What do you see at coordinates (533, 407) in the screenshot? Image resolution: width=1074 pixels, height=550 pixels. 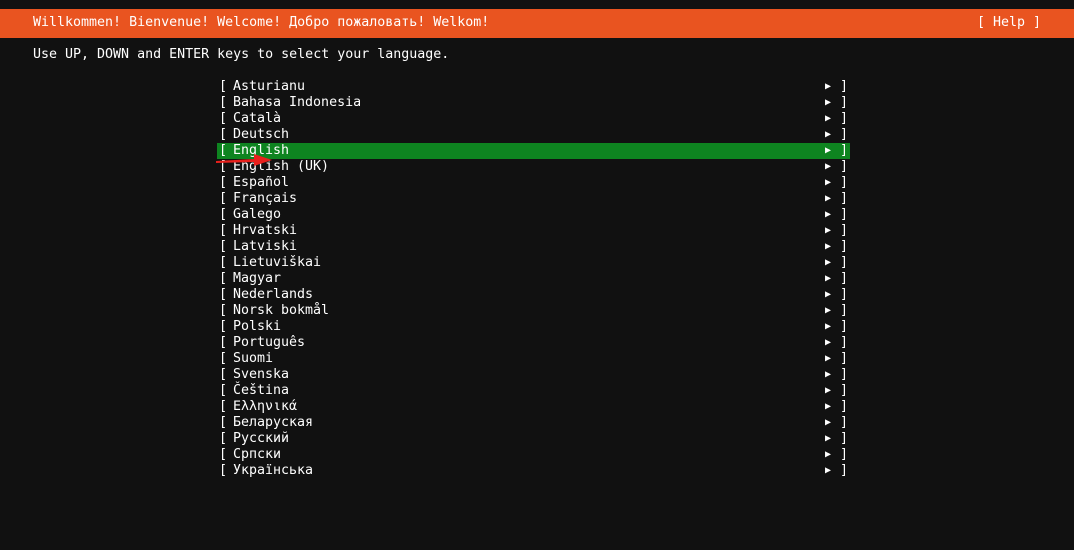 I see `language-option: [ Ελληνικά ▶]` at bounding box center [533, 407].